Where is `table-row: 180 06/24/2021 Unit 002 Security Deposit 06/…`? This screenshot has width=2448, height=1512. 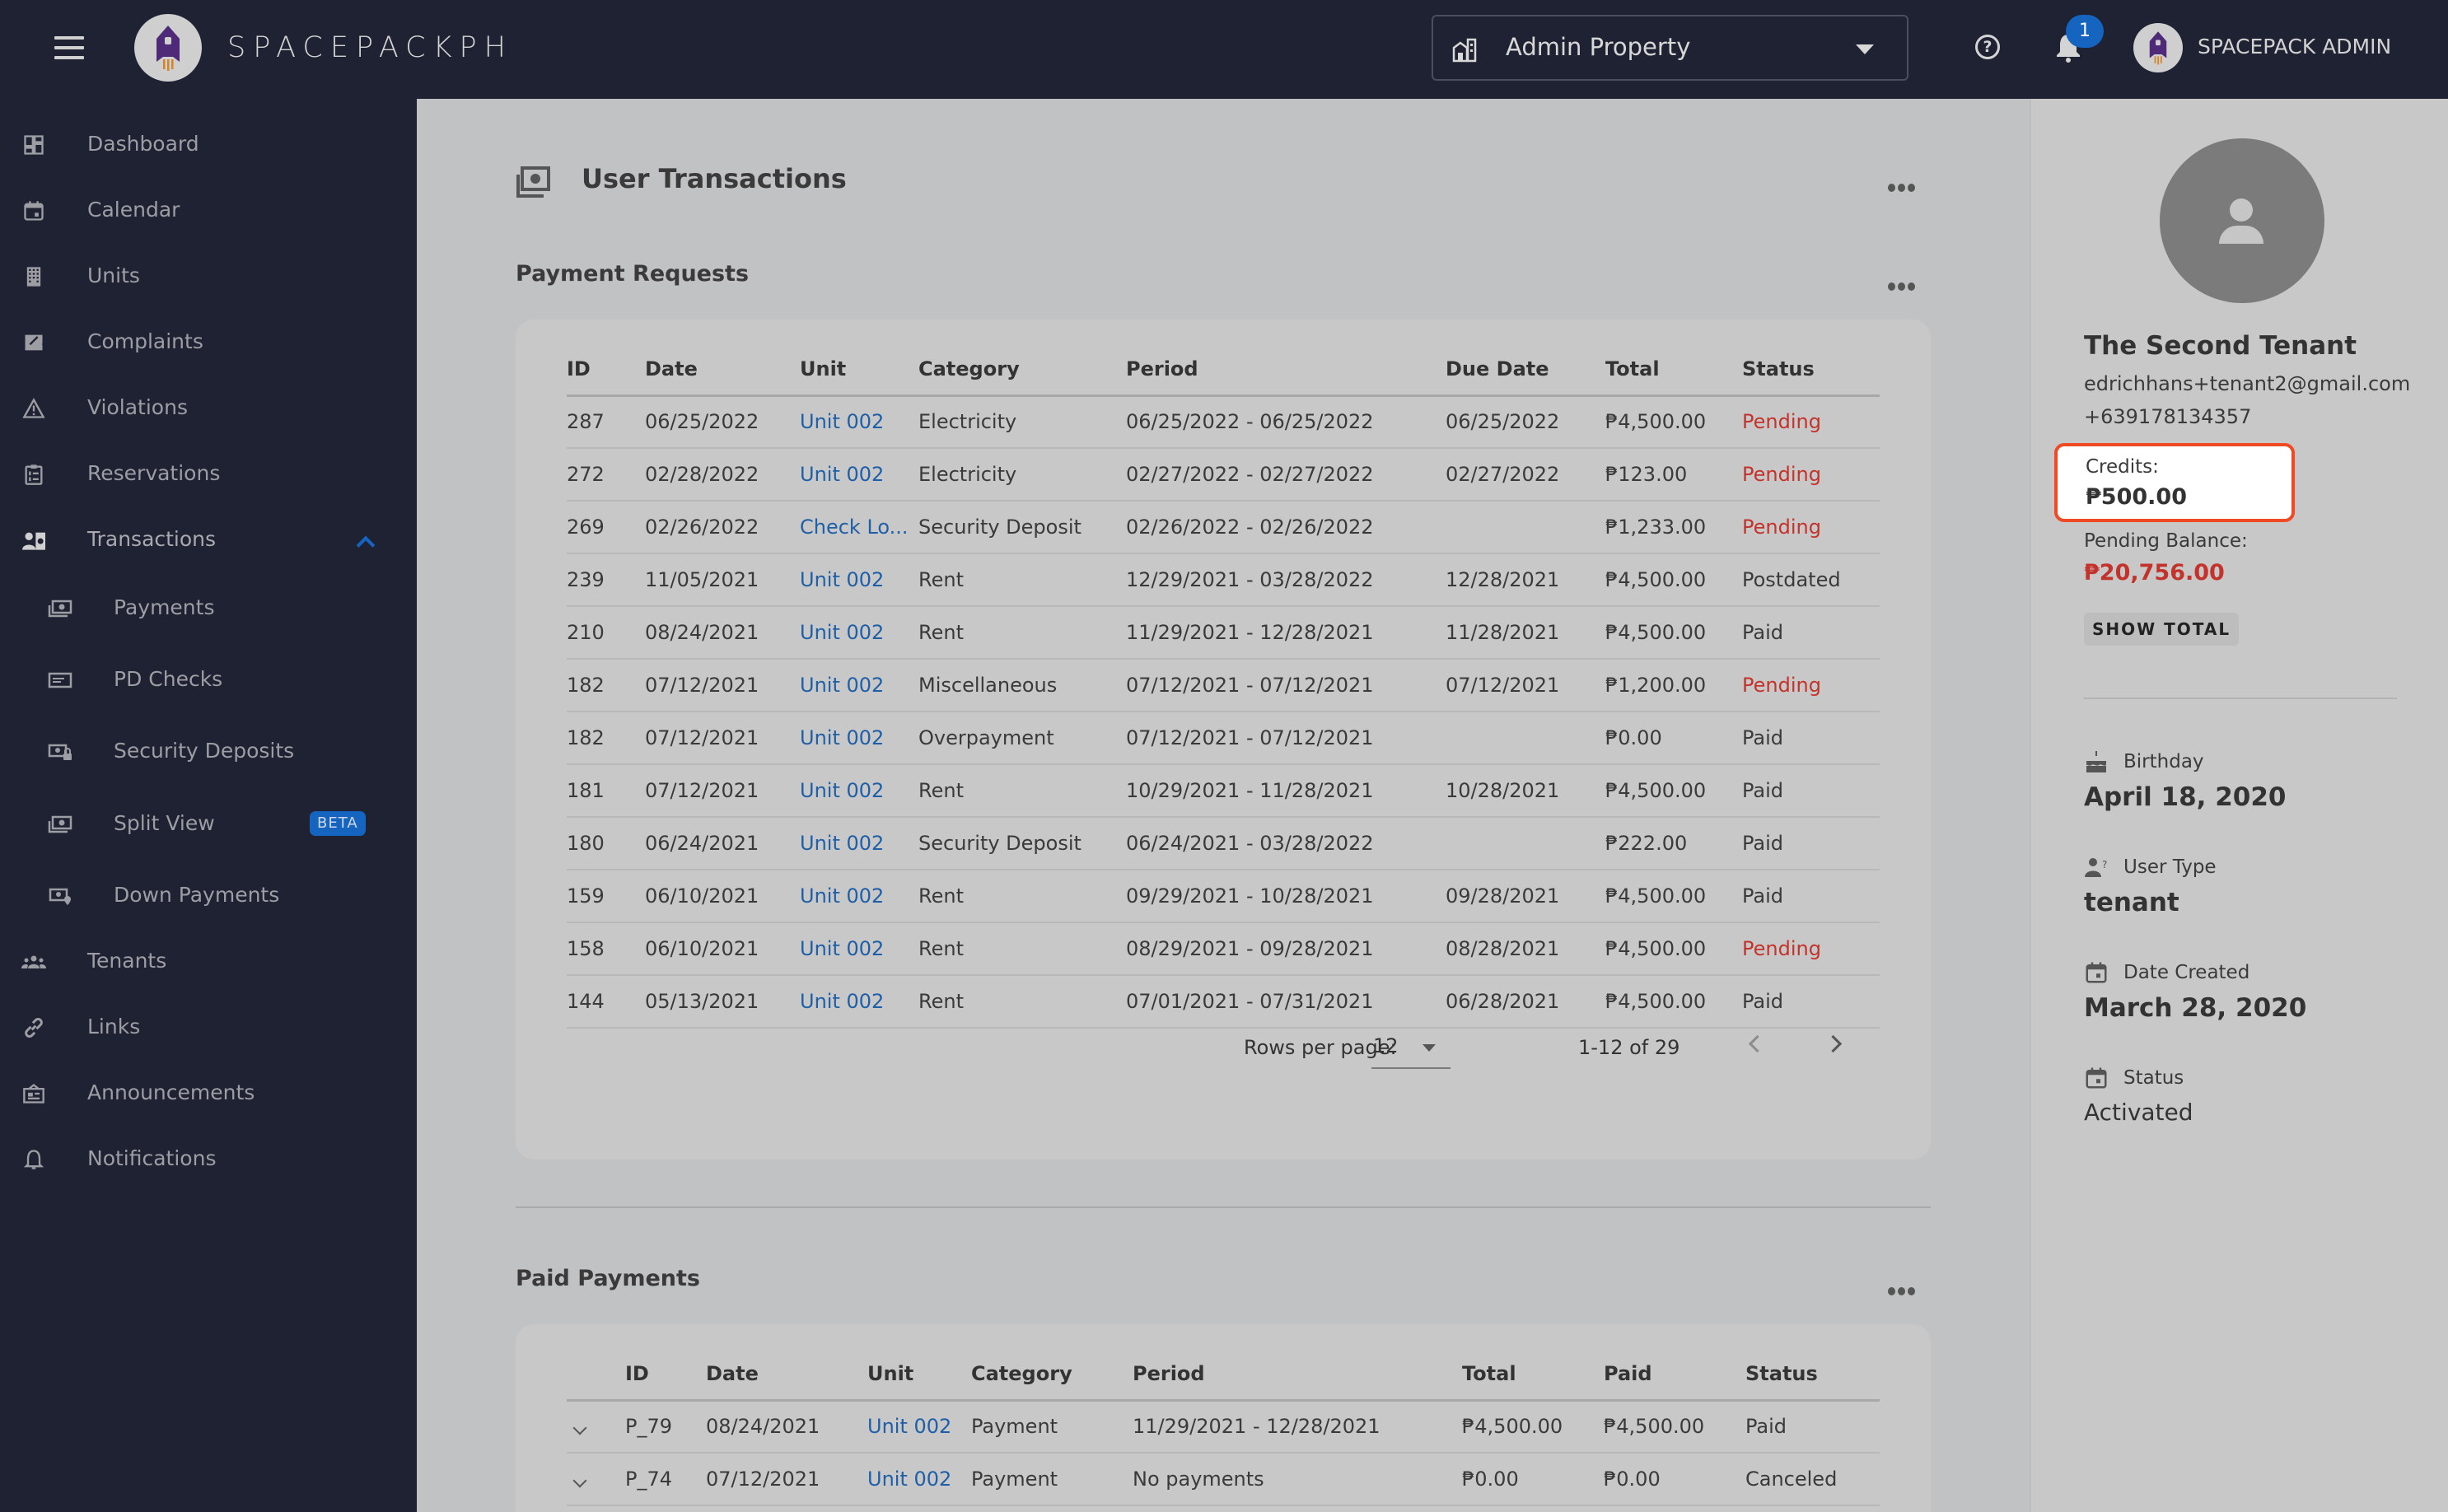
table-row: 180 06/24/2021 Unit 002 Security Deposit 06/… is located at coordinates (1223, 843).